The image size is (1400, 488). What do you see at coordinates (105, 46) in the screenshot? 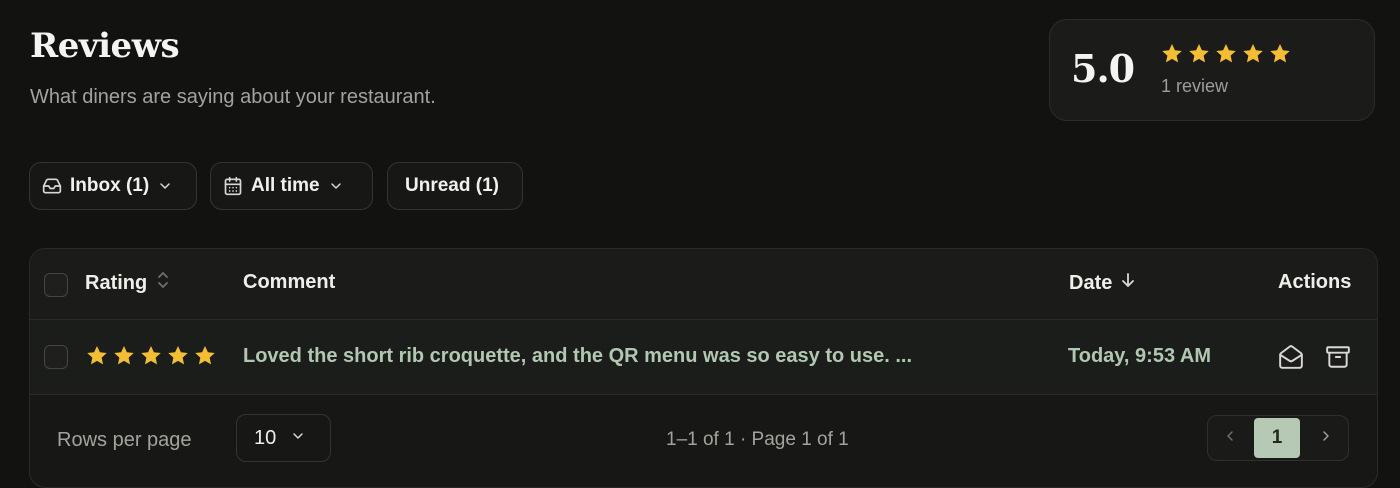
I see `page-title: Reviews` at bounding box center [105, 46].